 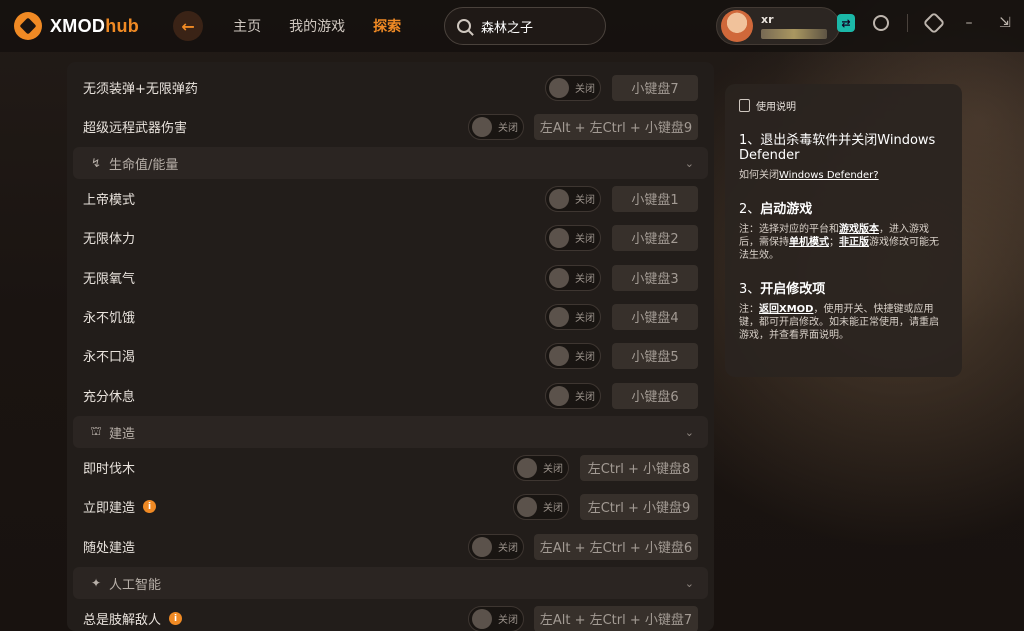 What do you see at coordinates (934, 23) in the screenshot?
I see `settings-icon` at bounding box center [934, 23].